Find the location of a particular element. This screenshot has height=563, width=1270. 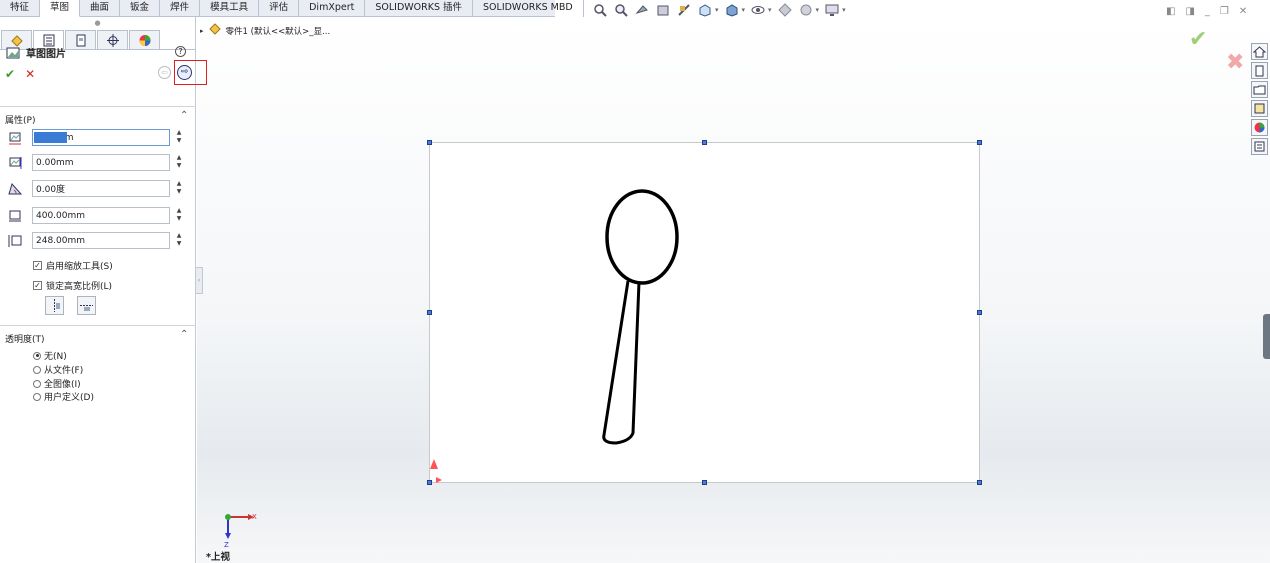

flip-horizontal-icon is located at coordinates (57, 305).